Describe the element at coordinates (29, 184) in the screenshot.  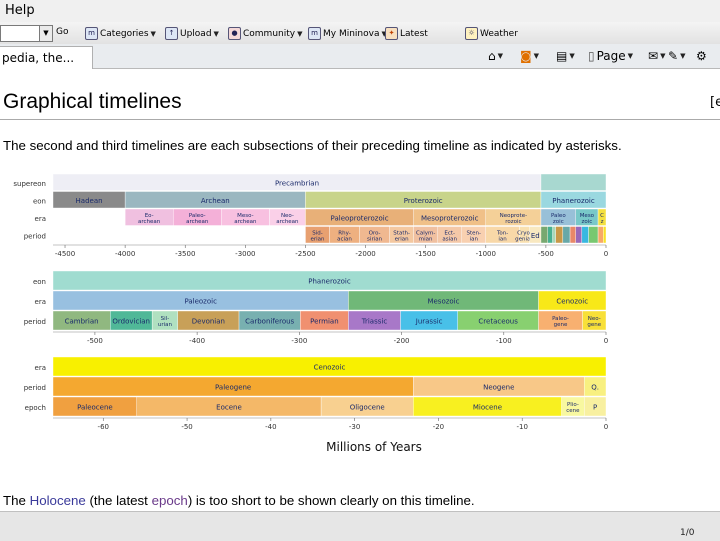
I see `row-label-supereon: supereon` at that location.